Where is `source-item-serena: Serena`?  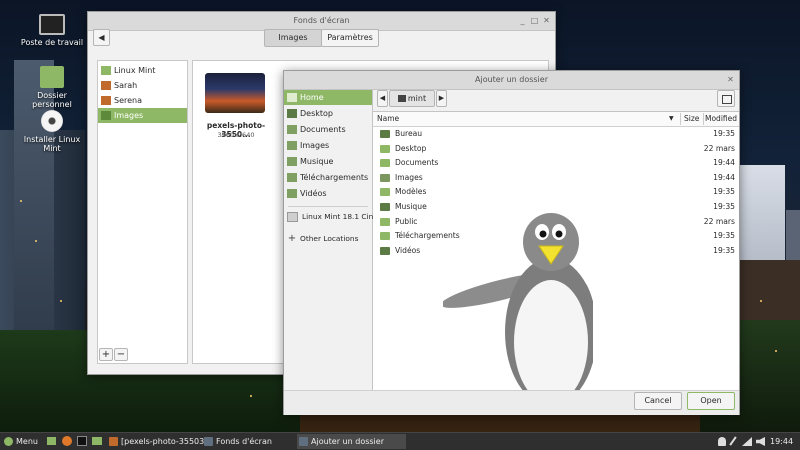 source-item-serena: Serena is located at coordinates (142, 100).